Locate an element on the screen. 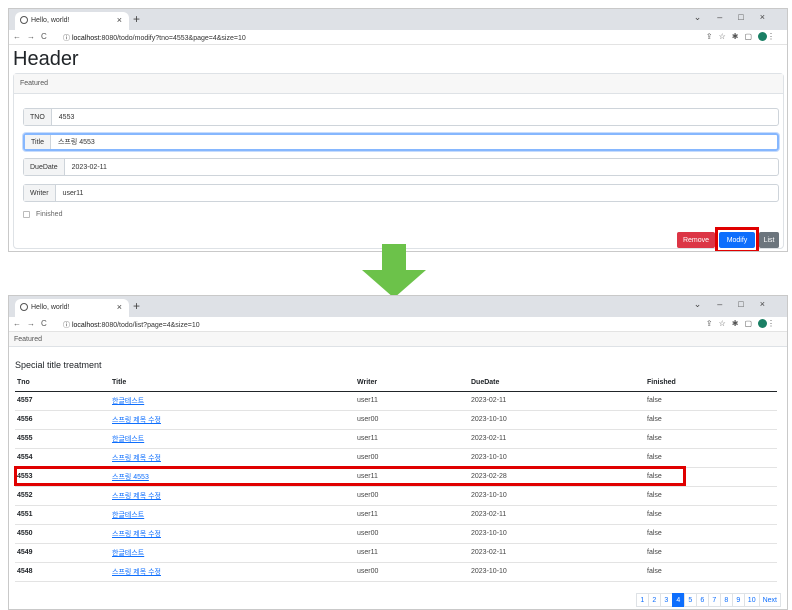 The image size is (792, 610). duedate-value: 2023-02-11 is located at coordinates (86, 167).